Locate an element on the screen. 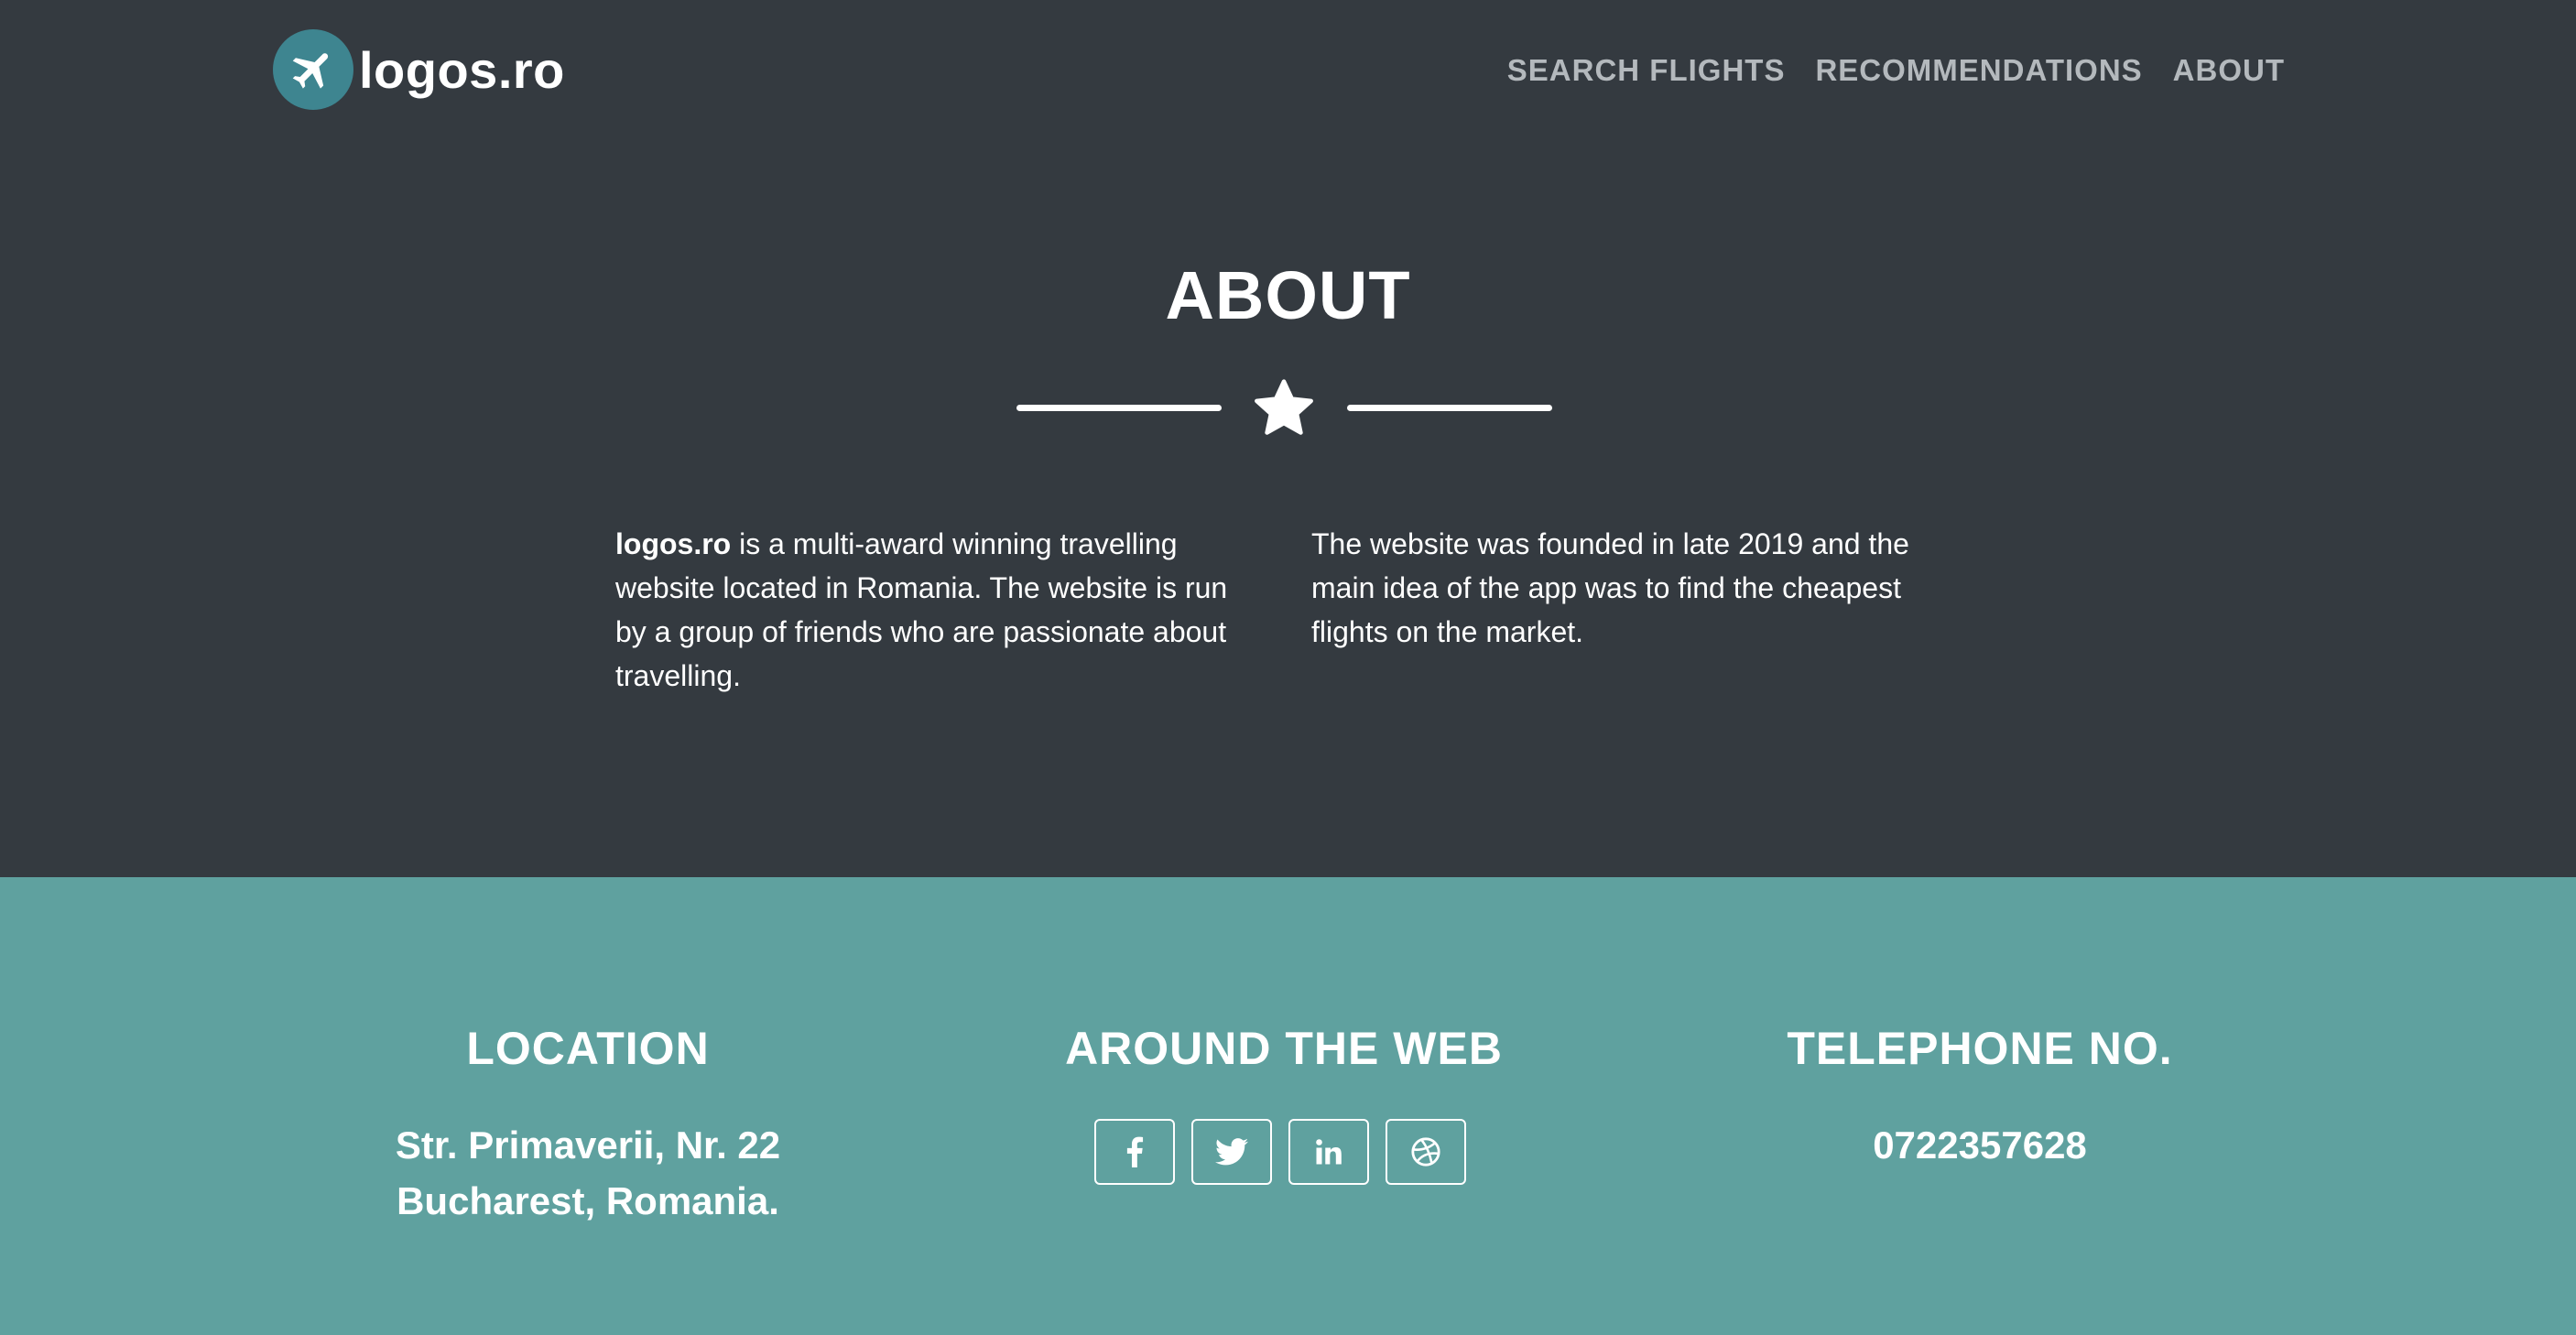  linkedin-button is located at coordinates (1328, 1152).